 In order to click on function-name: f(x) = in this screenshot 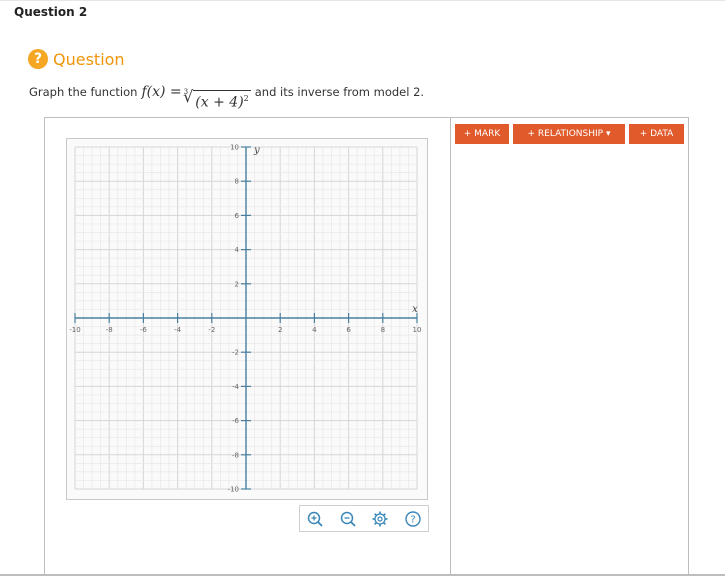, I will do `click(161, 92)`.